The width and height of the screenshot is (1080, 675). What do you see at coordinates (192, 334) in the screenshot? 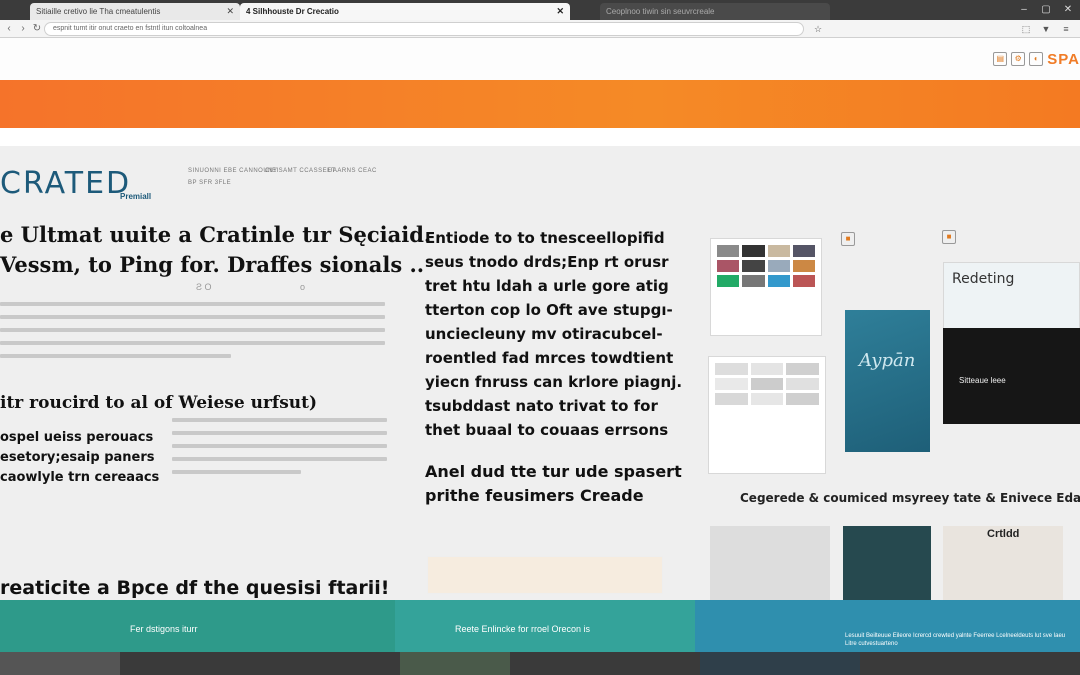
I see `intro-paragraph` at bounding box center [192, 334].